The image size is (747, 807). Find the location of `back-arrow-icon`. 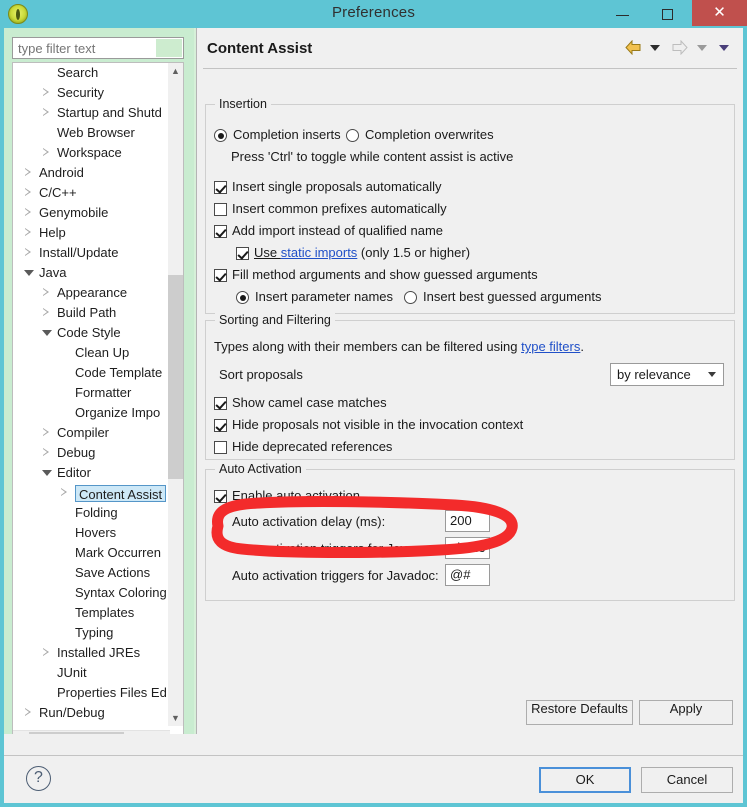

back-arrow-icon is located at coordinates (633, 48).